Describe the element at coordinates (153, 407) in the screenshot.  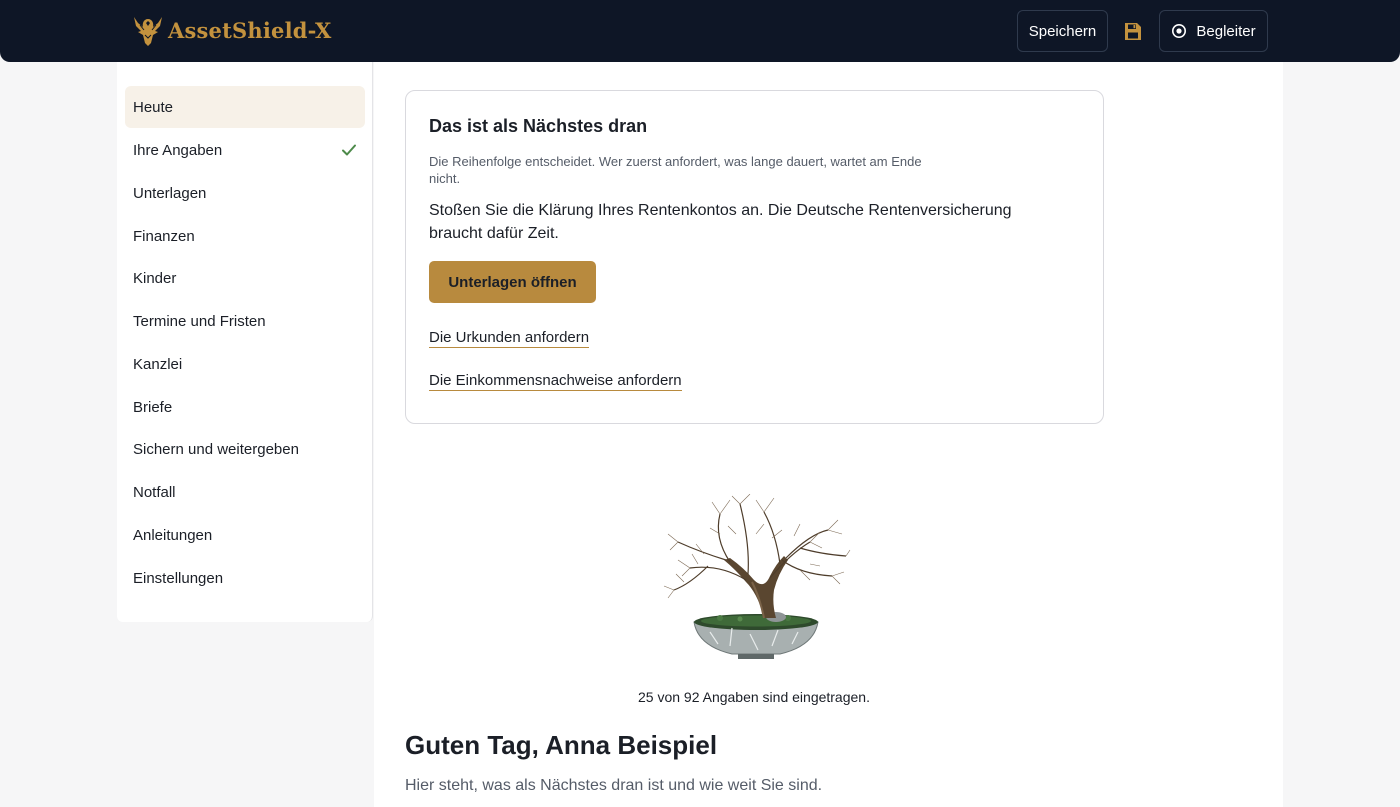
I see `sidebar-item-label: Briefe` at that location.